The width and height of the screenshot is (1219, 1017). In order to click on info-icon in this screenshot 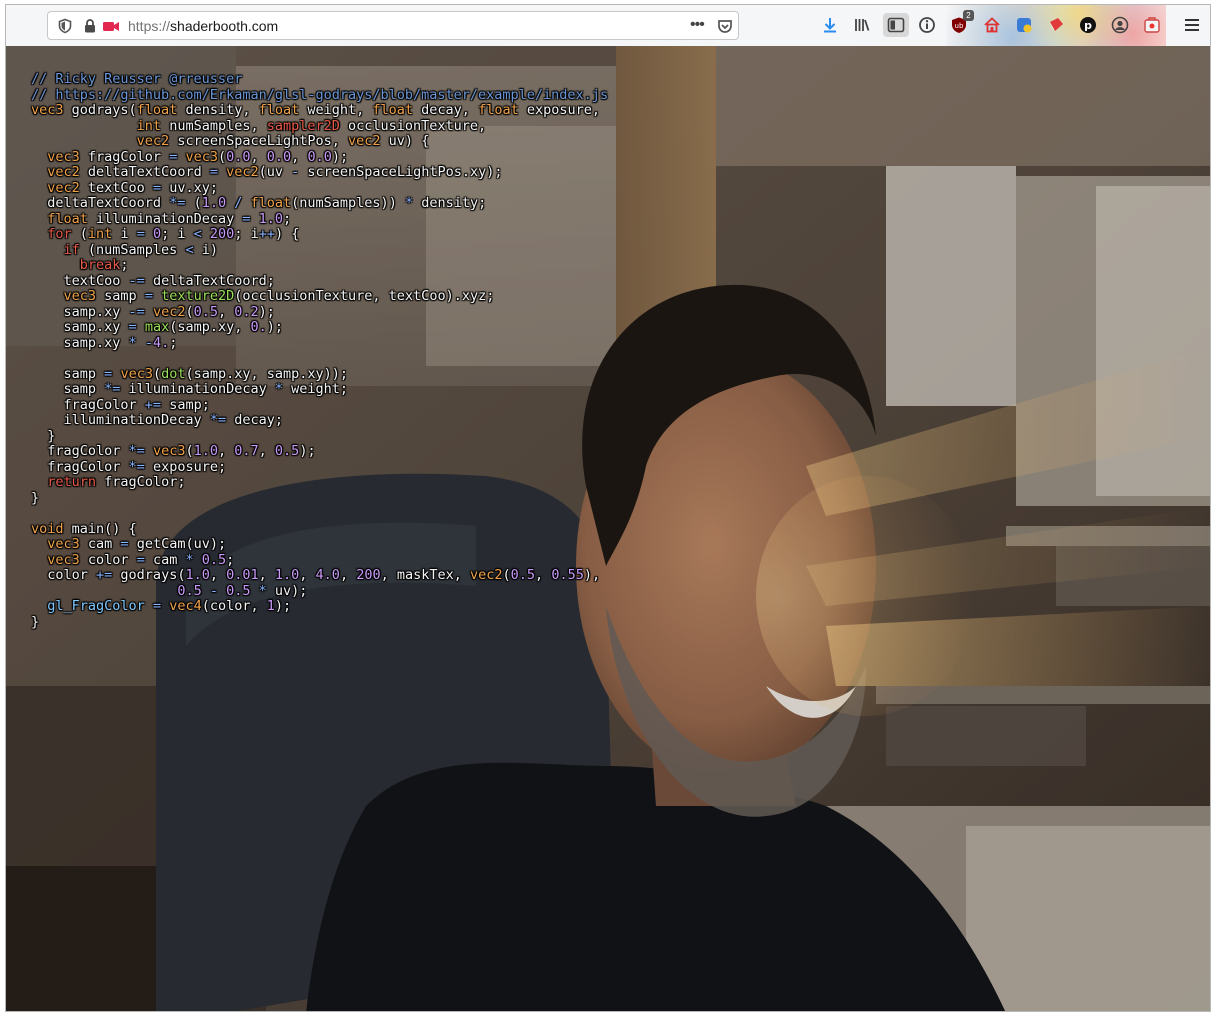, I will do `click(927, 25)`.